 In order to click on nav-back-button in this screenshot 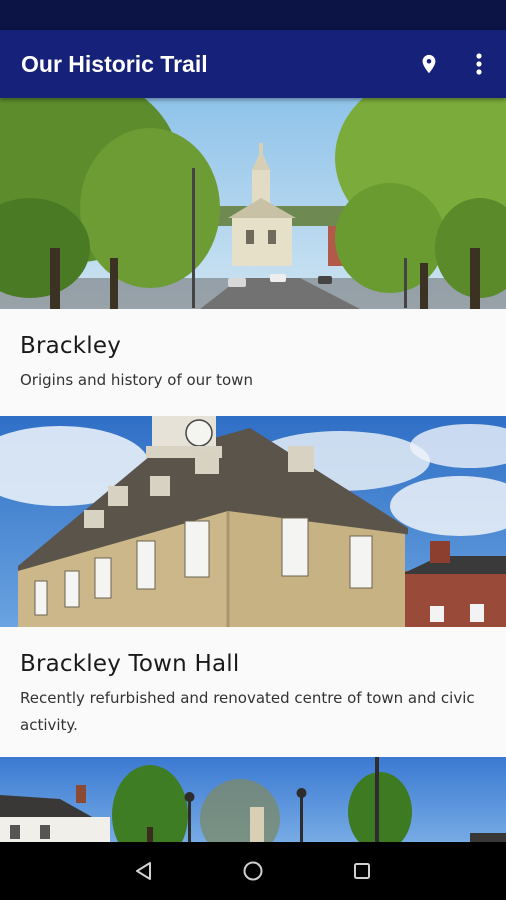, I will do `click(144, 871)`.